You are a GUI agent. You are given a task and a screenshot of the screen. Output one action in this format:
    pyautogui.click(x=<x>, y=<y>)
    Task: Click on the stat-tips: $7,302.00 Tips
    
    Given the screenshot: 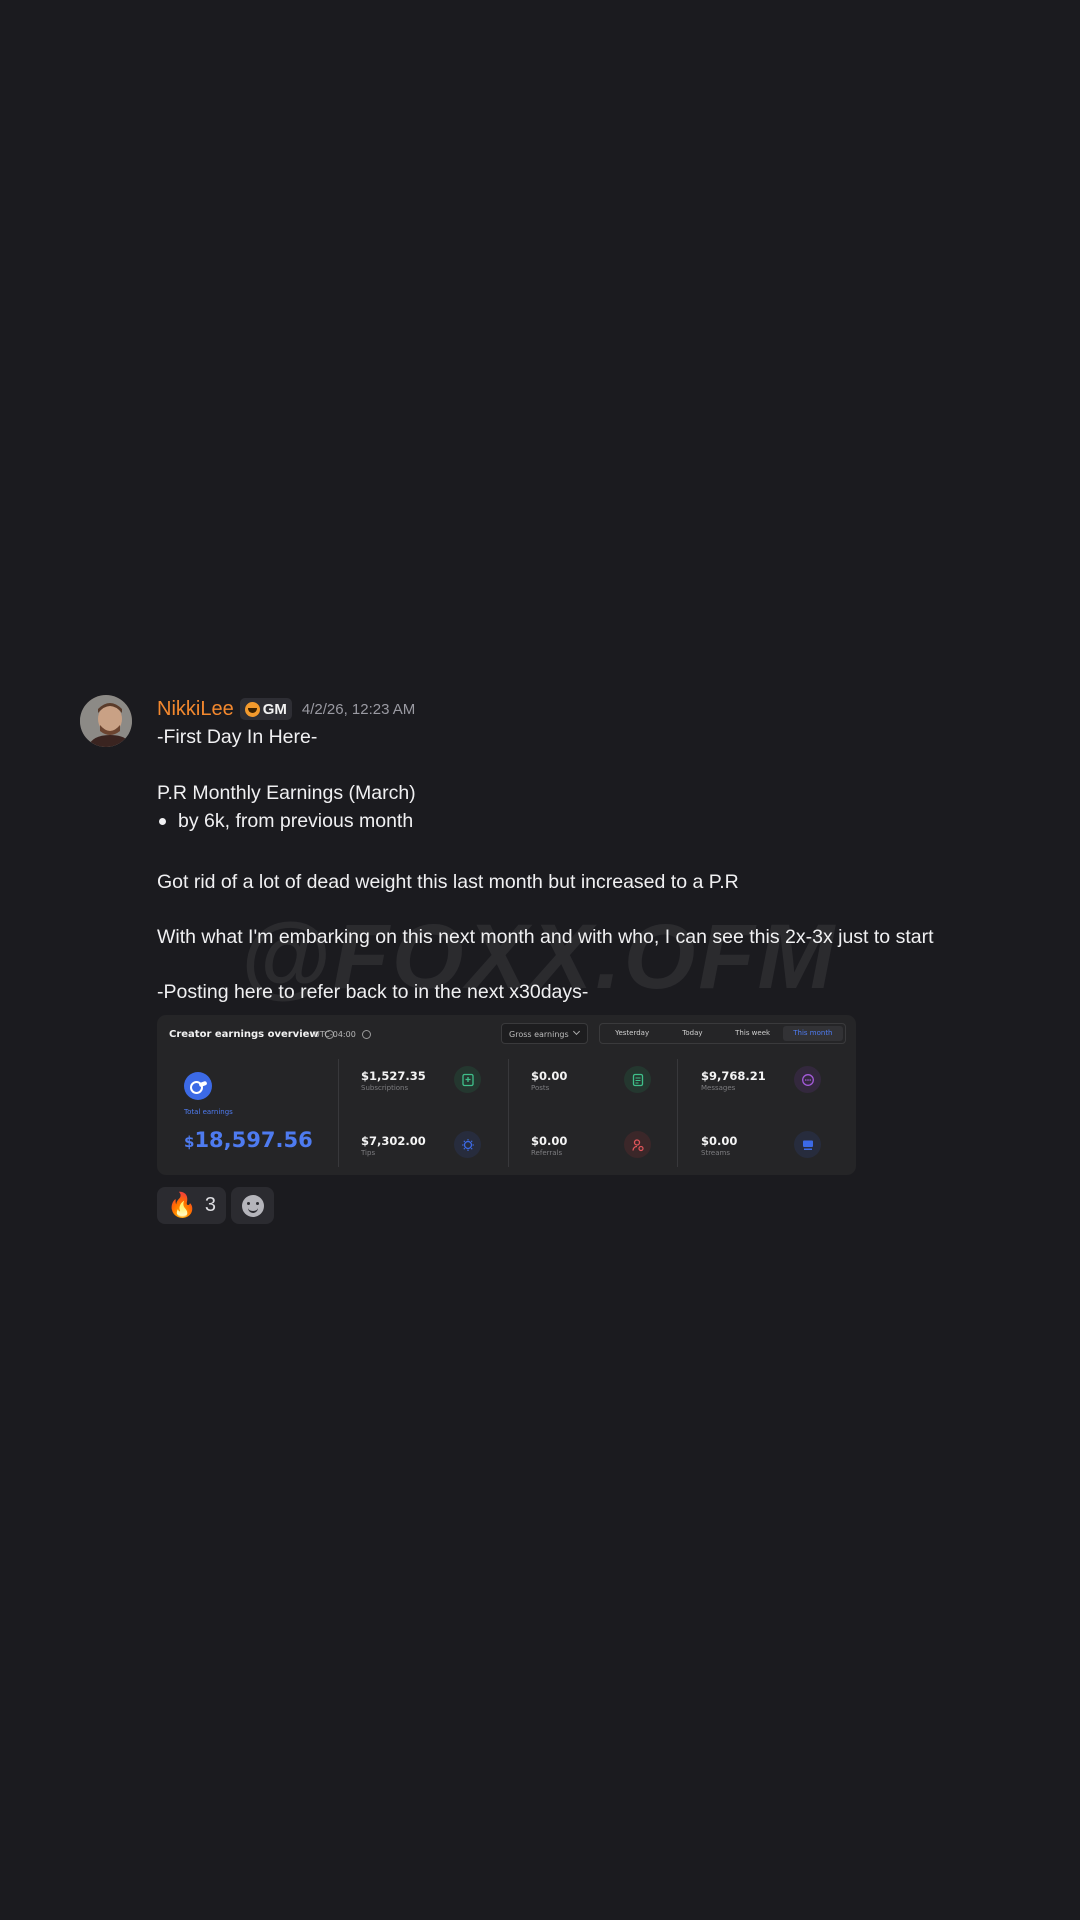 What is the action you would take?
    pyautogui.click(x=436, y=1152)
    